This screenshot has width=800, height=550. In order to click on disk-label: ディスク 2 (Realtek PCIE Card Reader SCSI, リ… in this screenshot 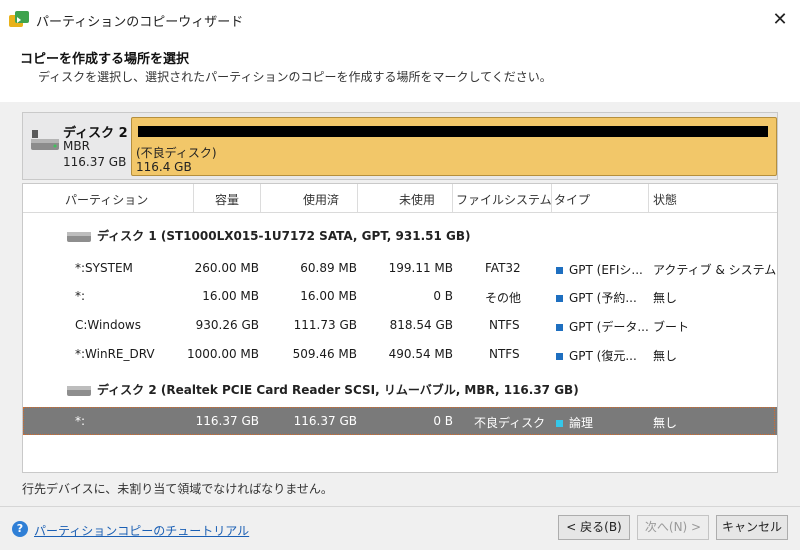, I will do `click(338, 390)`.